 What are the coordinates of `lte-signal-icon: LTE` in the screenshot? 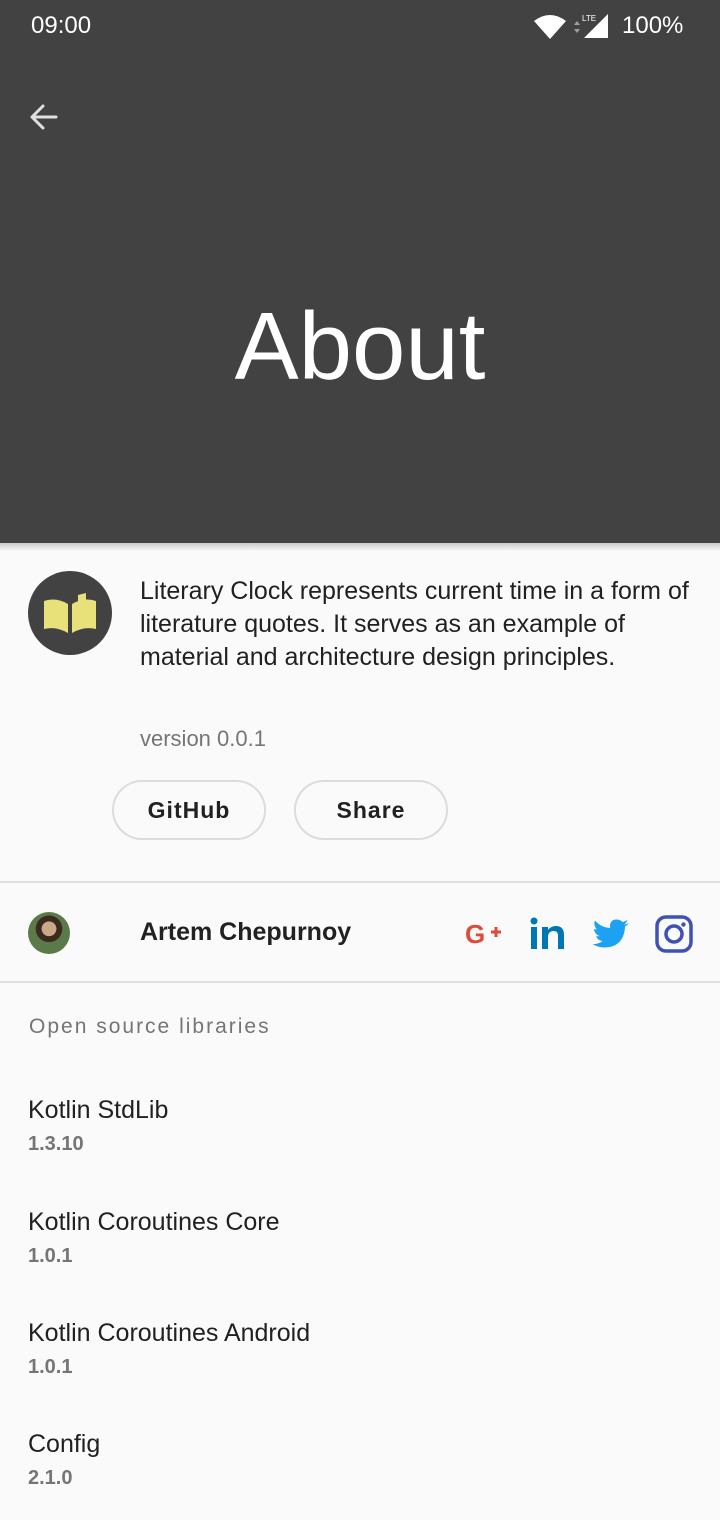 It's located at (591, 26).